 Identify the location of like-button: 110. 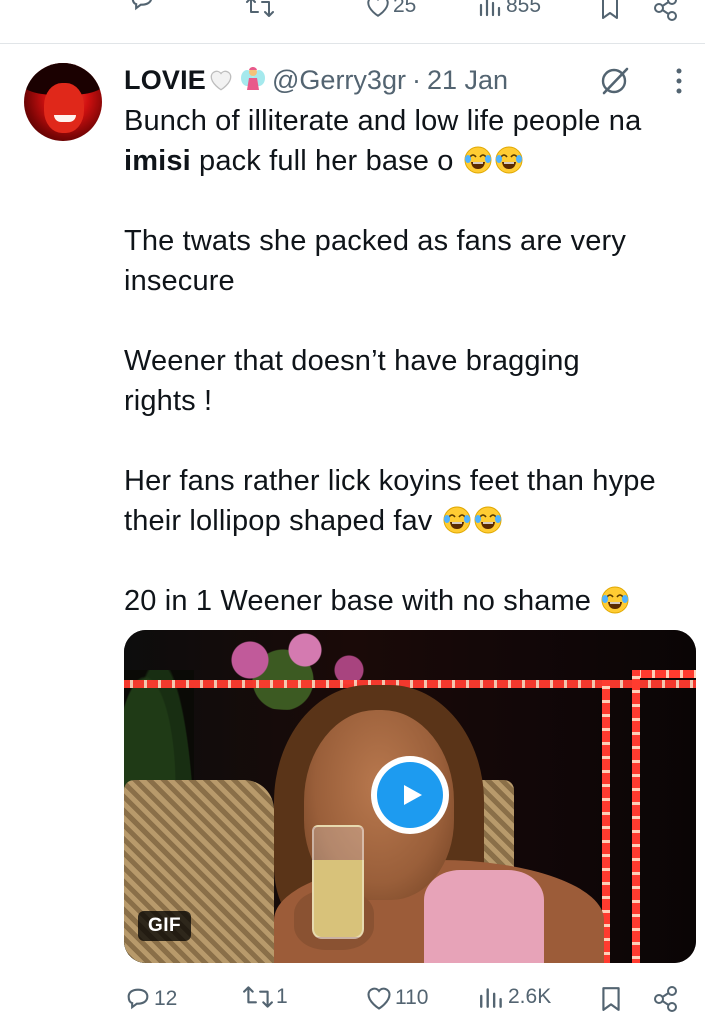
(396, 998).